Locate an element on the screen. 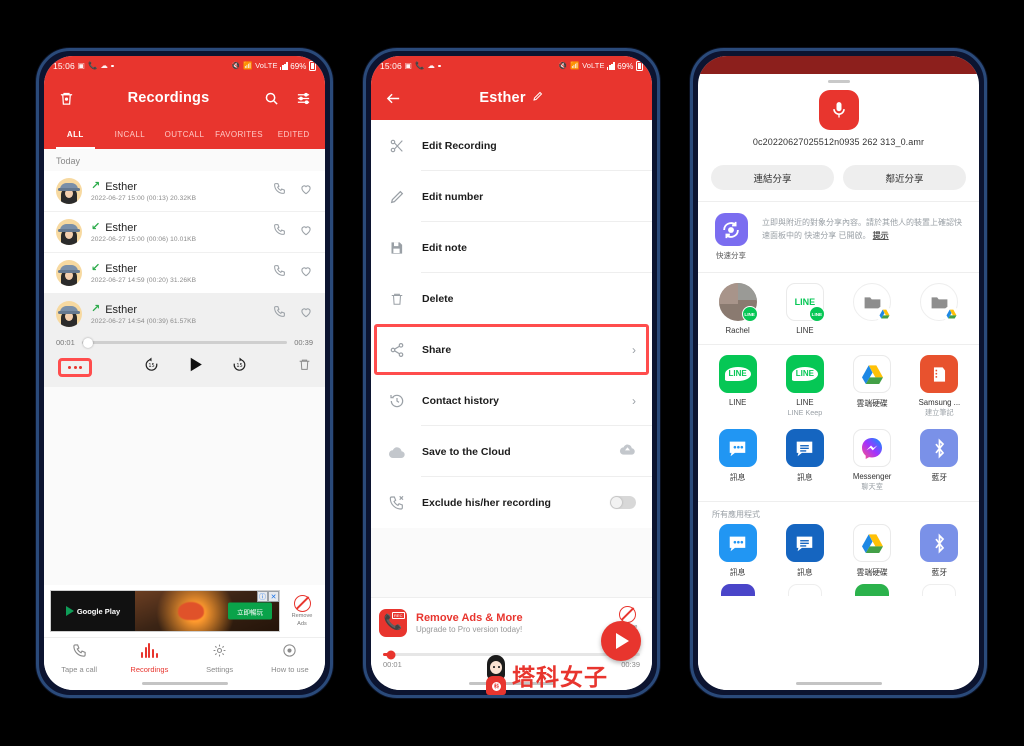 This screenshot has width=1024, height=746. line-keep-icon: LINE is located at coordinates (804, 374).